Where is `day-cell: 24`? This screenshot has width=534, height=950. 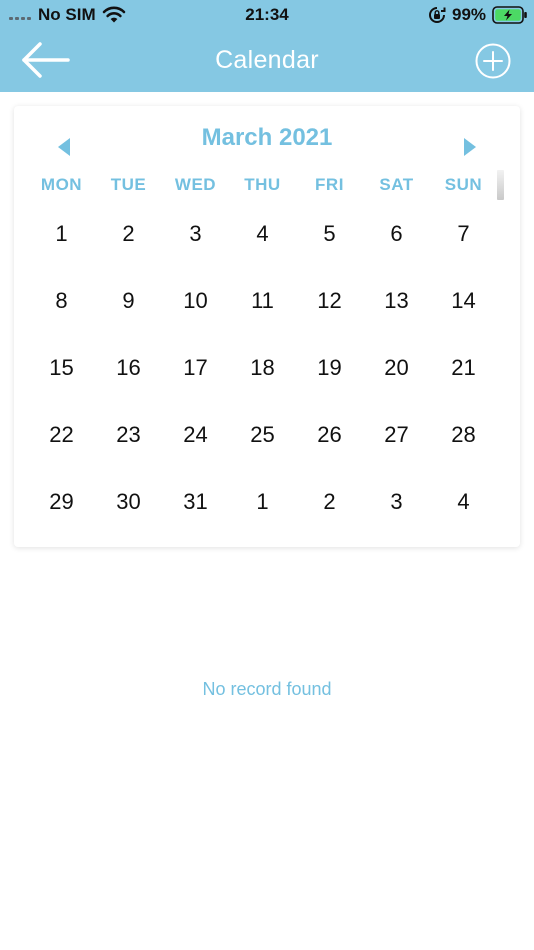 day-cell: 24 is located at coordinates (195, 434).